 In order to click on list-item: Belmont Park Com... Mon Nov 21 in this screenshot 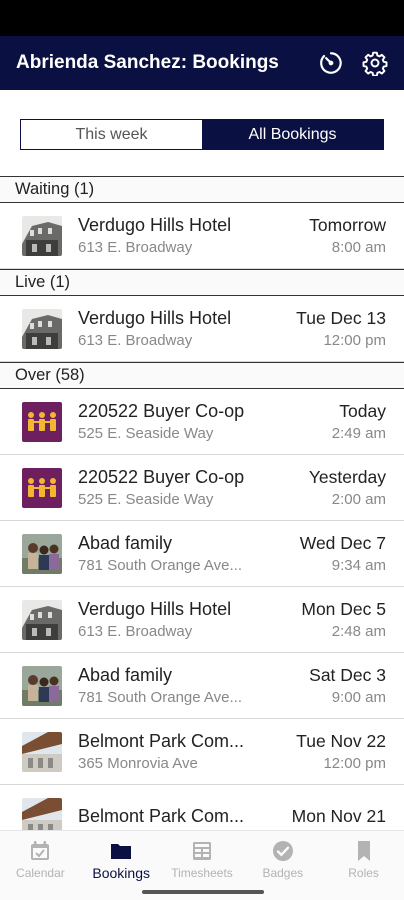, I will do `click(202, 807)`.